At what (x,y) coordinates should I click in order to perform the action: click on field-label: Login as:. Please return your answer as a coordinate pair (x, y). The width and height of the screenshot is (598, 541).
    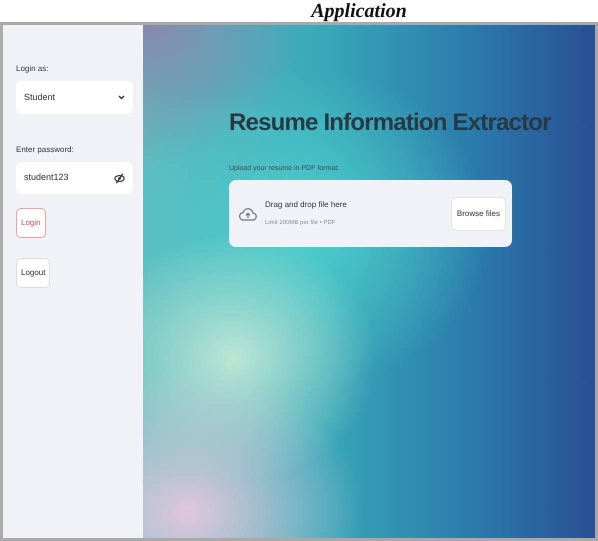
    Looking at the image, I should click on (32, 69).